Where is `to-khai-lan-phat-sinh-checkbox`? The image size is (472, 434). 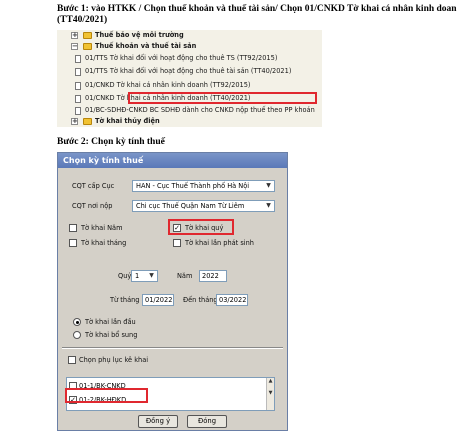 to-khai-lan-phat-sinh-checkbox is located at coordinates (177, 243).